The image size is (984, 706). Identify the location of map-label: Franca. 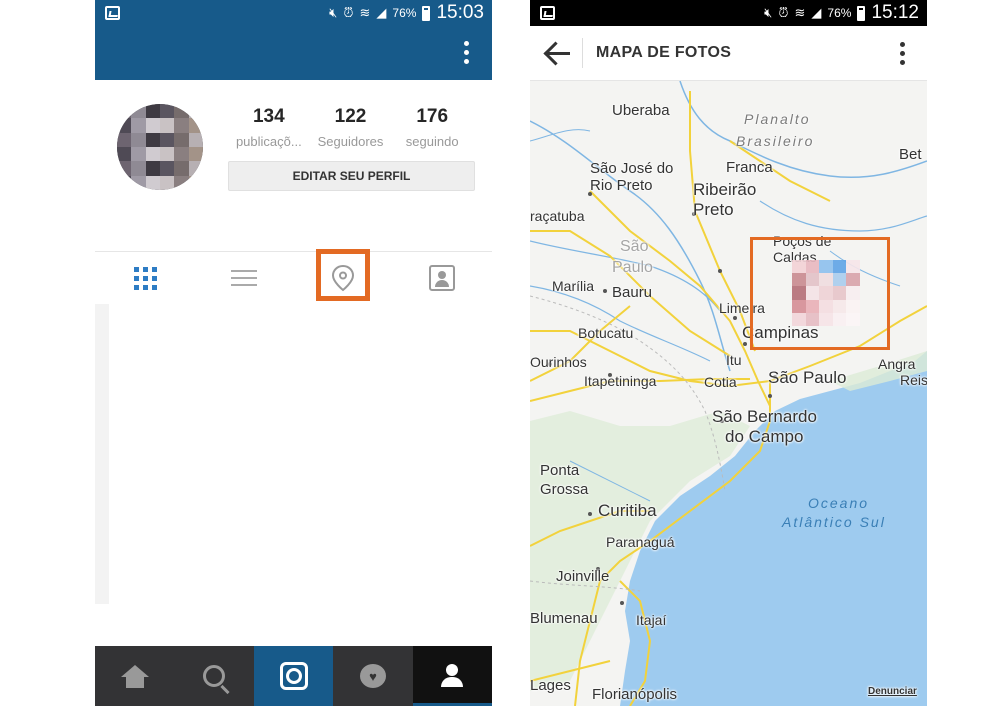
(749, 167).